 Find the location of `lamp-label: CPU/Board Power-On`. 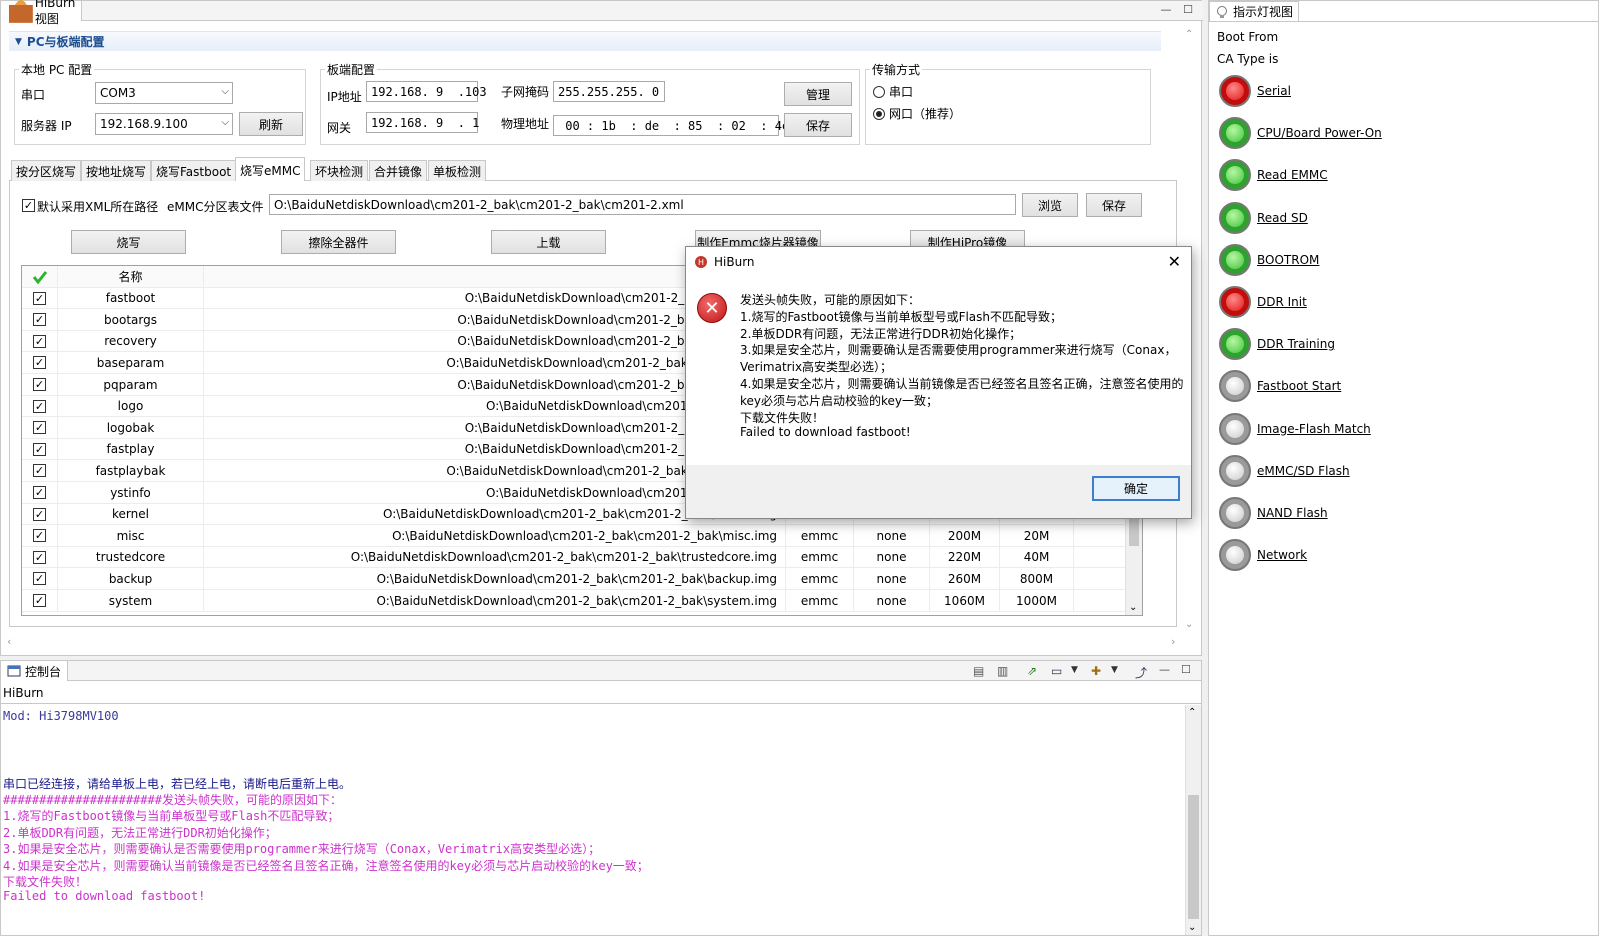

lamp-label: CPU/Board Power-On is located at coordinates (1319, 133).